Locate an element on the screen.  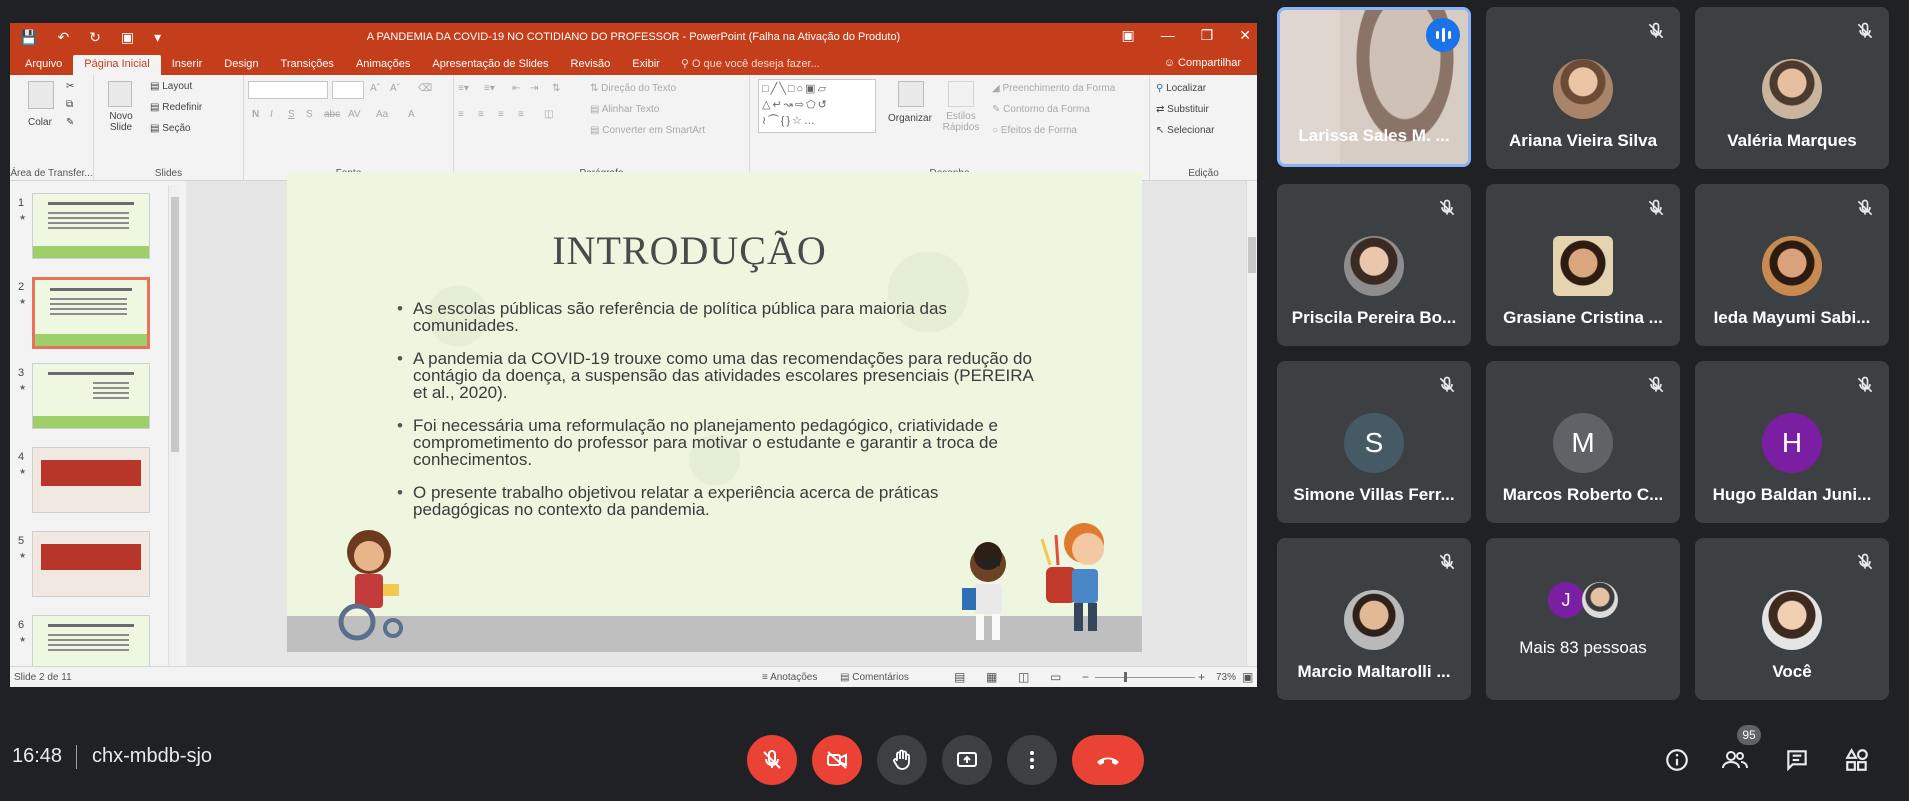
raise-hand-button is located at coordinates (902, 760).